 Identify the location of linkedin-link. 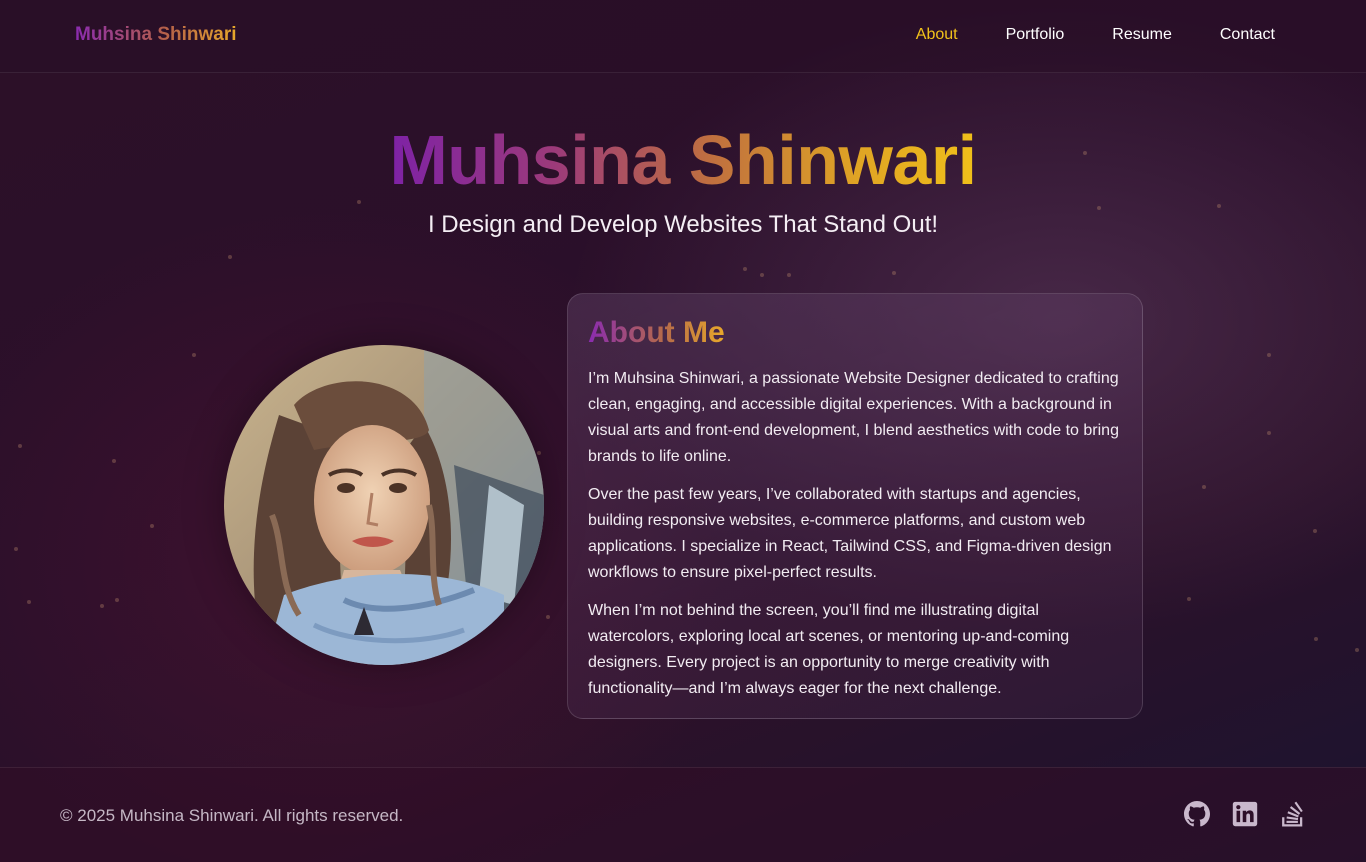
(1245, 814).